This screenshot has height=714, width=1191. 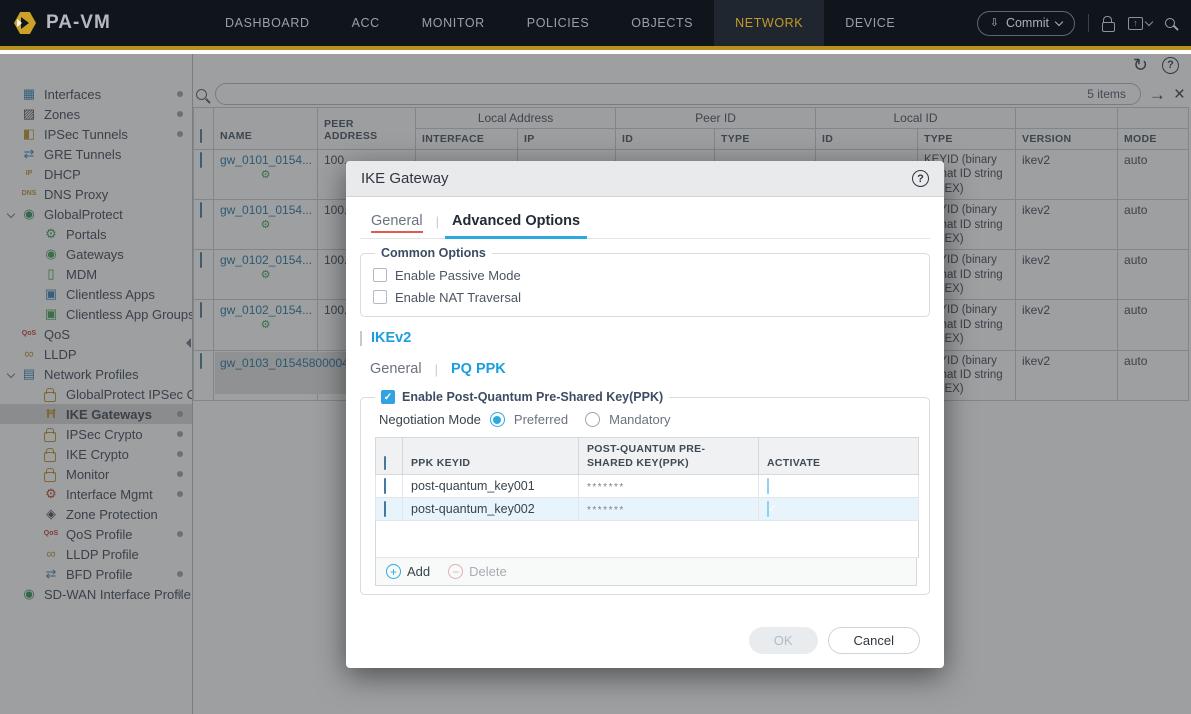 What do you see at coordinates (645, 338) in the screenshot?
I see `ikev2-section-header: IKEv2` at bounding box center [645, 338].